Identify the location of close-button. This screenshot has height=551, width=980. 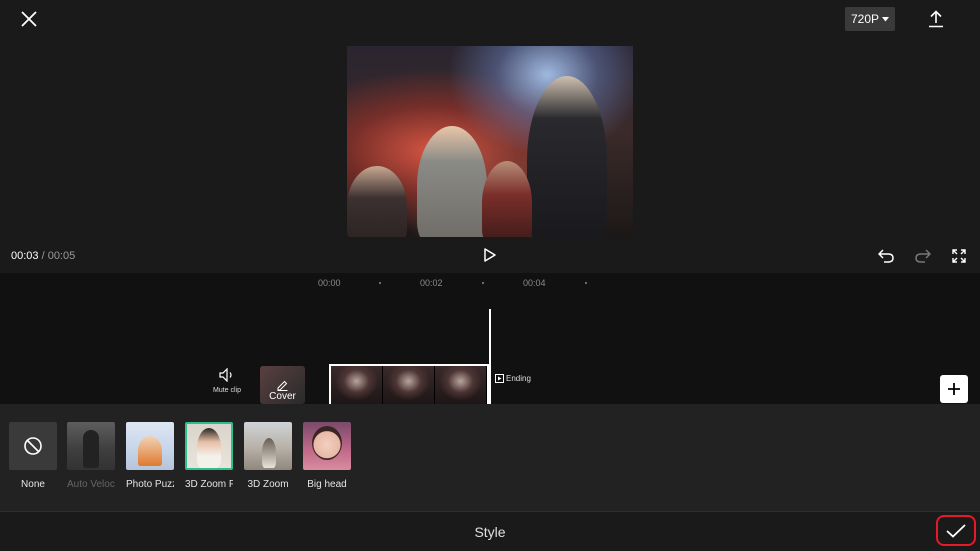
(29, 19).